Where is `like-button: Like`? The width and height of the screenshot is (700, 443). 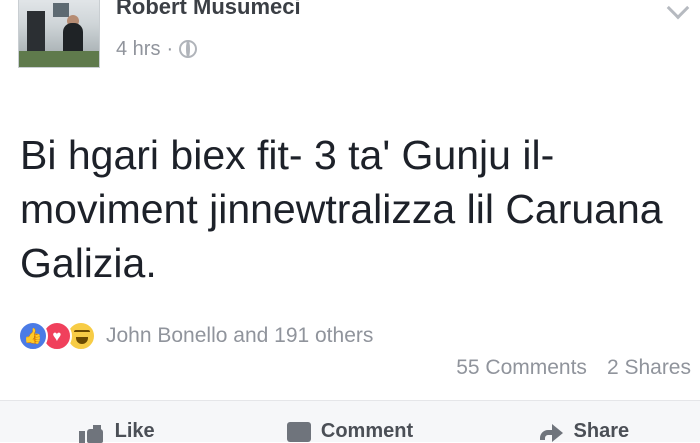
like-button: Like is located at coordinates (116, 422).